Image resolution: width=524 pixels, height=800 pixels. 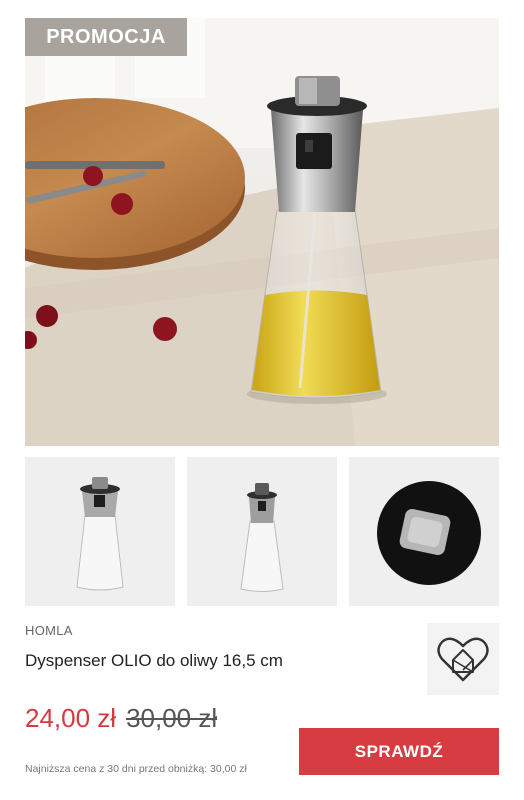 I want to click on bottle-side-thumbnail-image, so click(x=262, y=537).